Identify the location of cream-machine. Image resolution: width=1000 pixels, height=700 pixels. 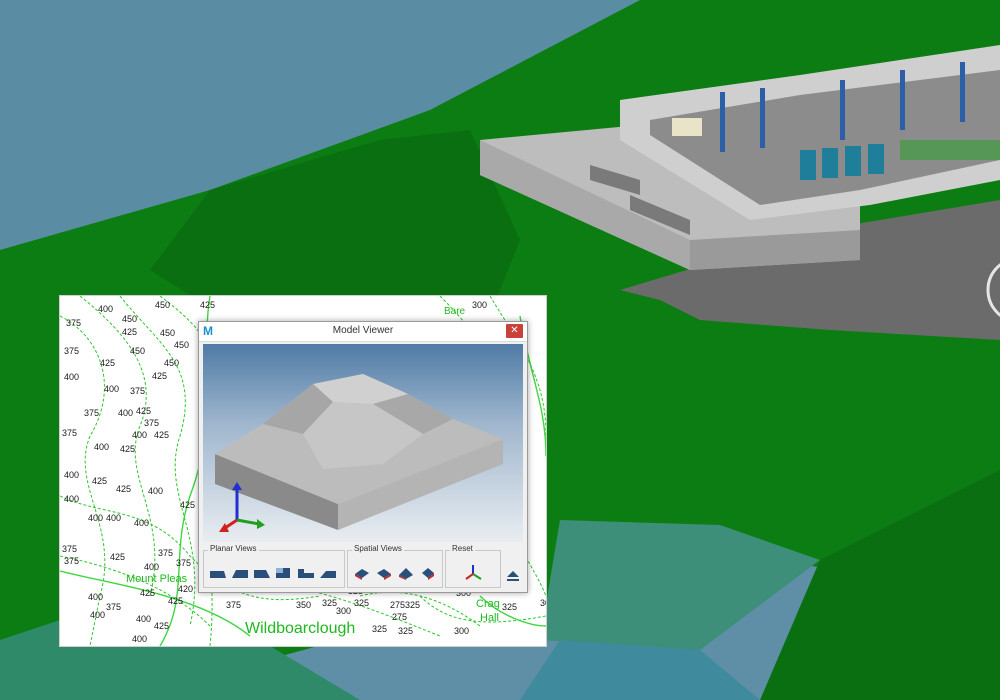
(687, 127).